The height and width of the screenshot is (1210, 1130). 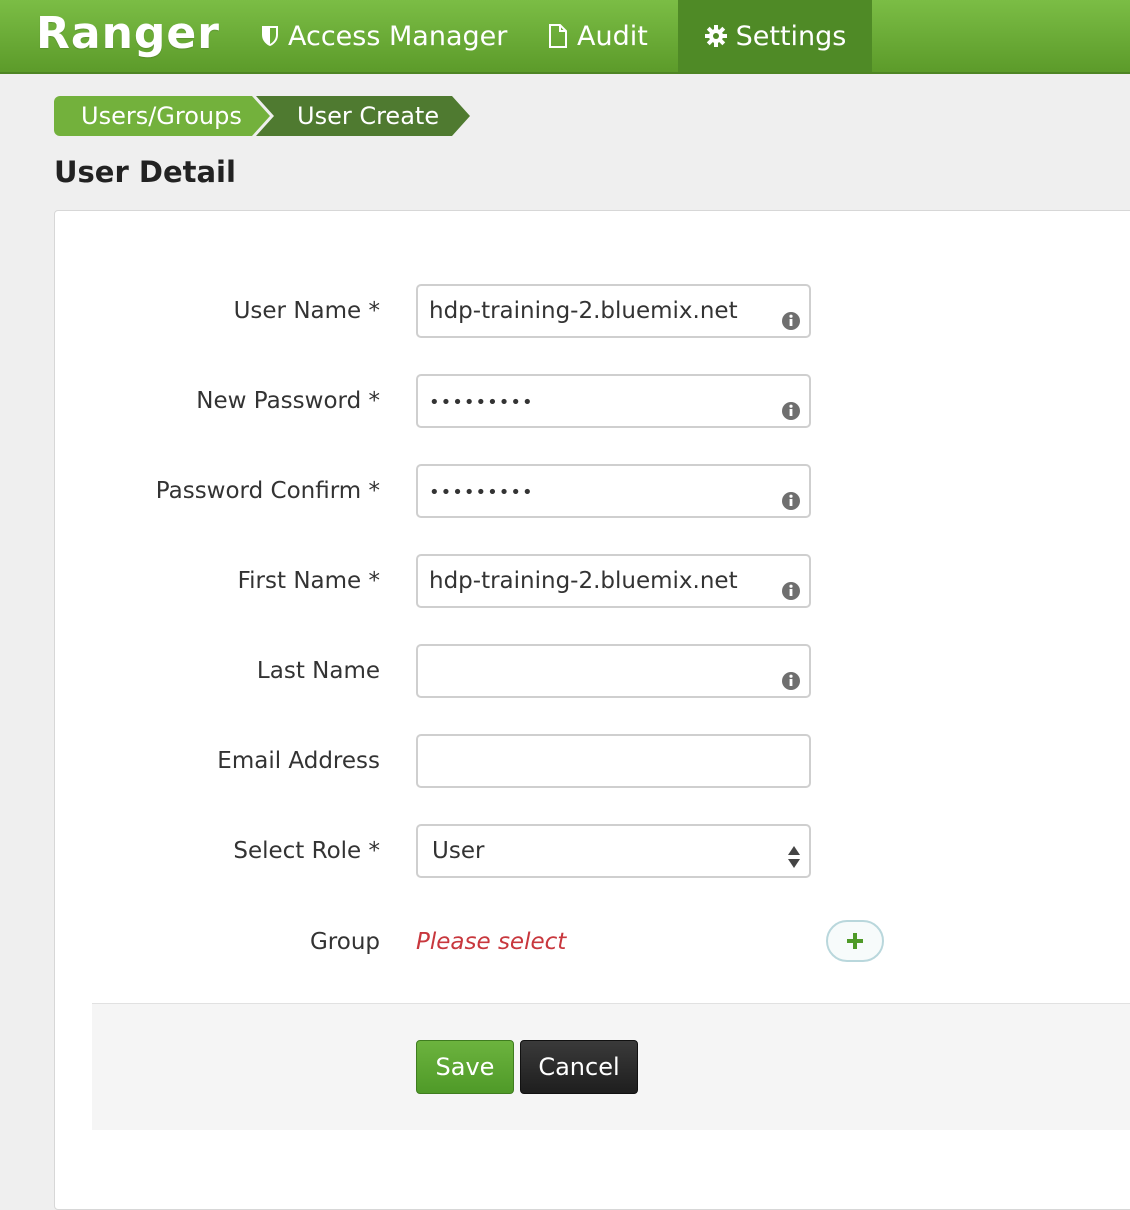 What do you see at coordinates (794, 863) in the screenshot?
I see `select-arrows-icon` at bounding box center [794, 863].